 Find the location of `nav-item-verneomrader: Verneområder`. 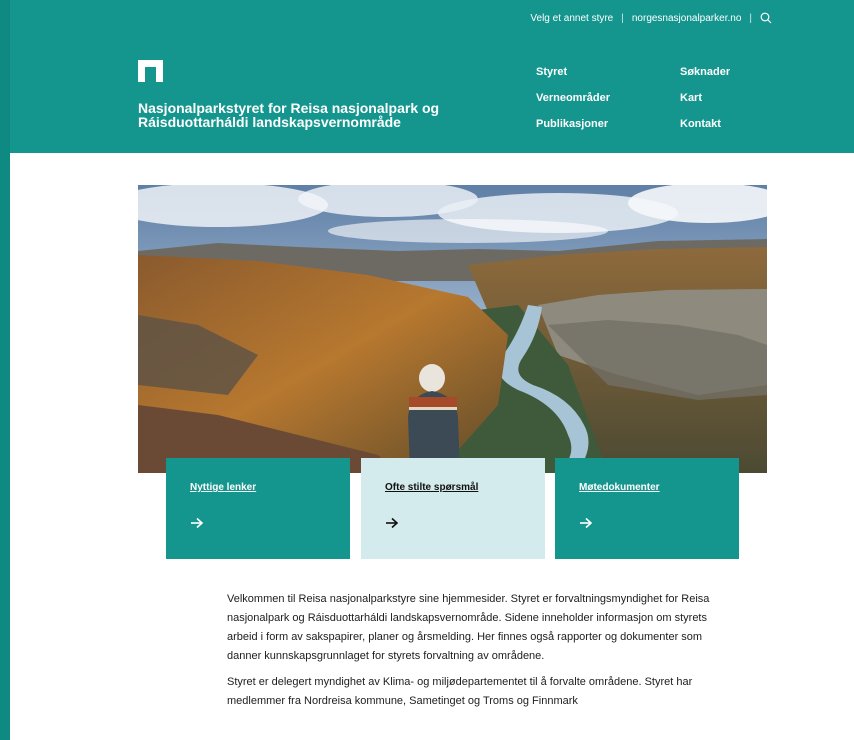

nav-item-verneomrader: Verneområder is located at coordinates (573, 98).